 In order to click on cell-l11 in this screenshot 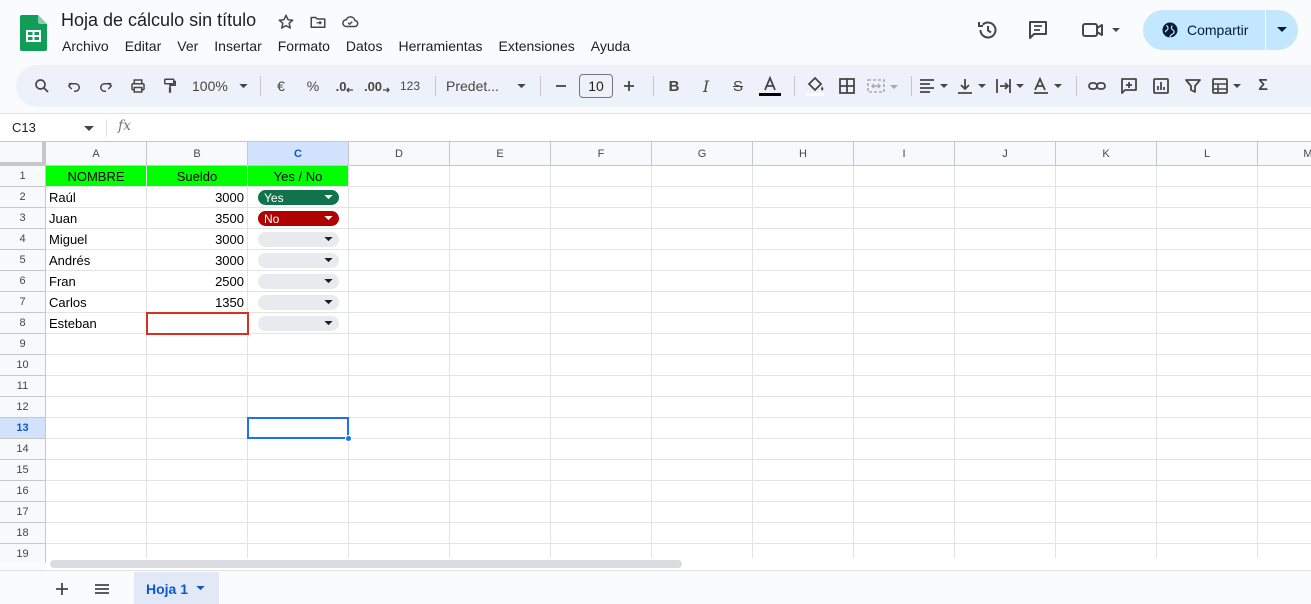, I will do `click(1207, 386)`.